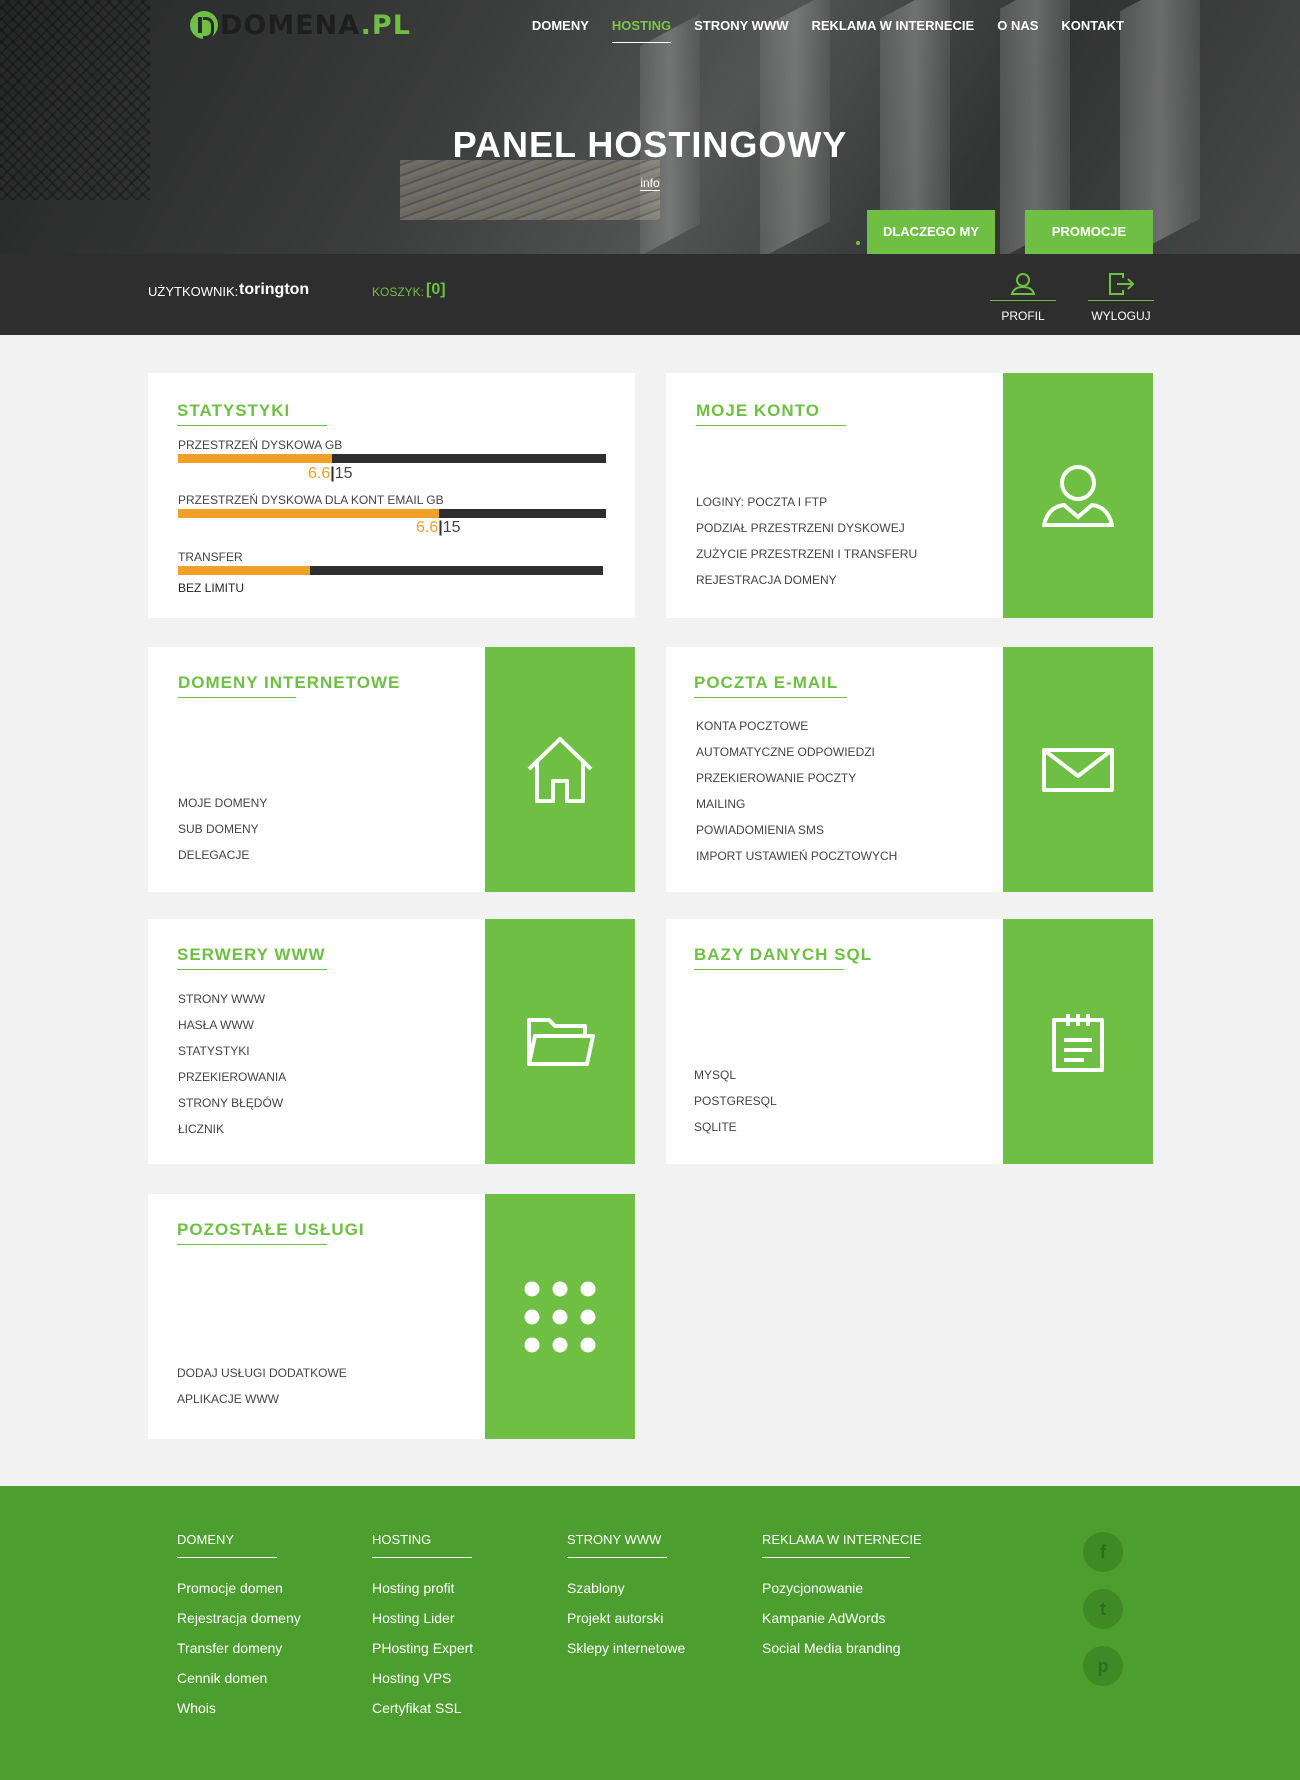  I want to click on footer-link: Promocje domen, so click(239, 1593).